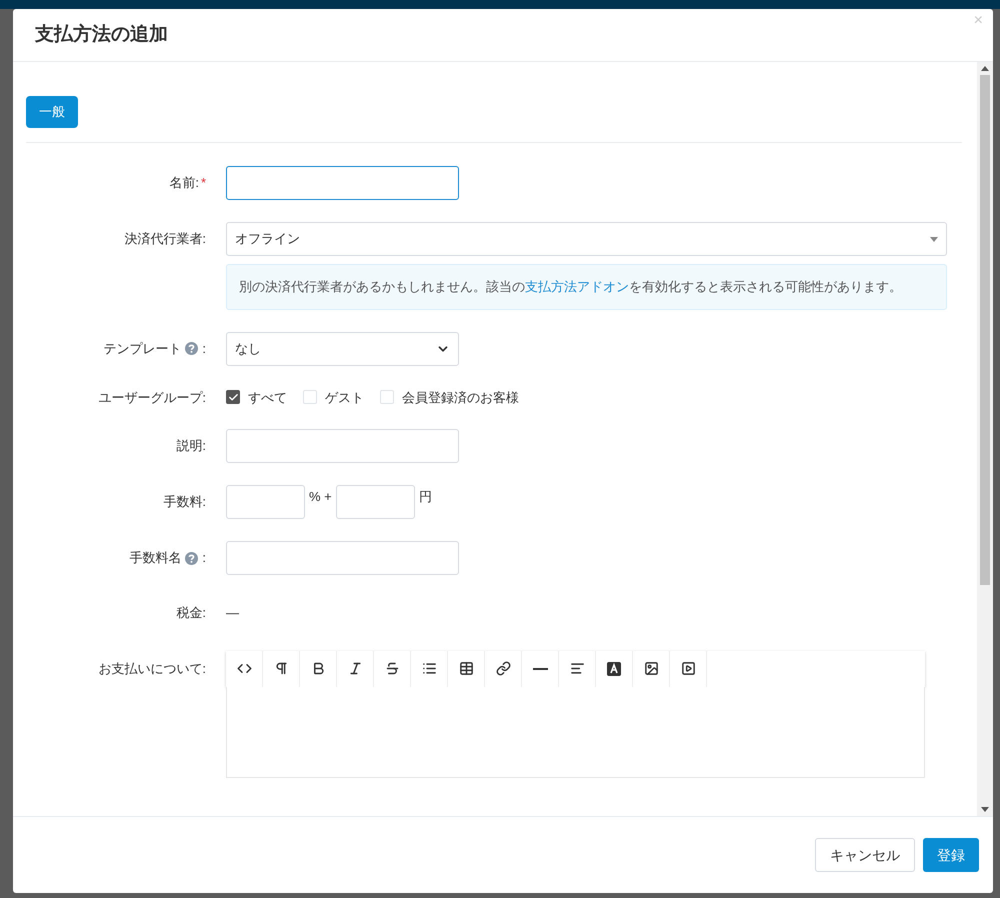 Image resolution: width=1000 pixels, height=898 pixels. What do you see at coordinates (344, 397) in the screenshot?
I see `checkbox-label: ゲスト` at bounding box center [344, 397].